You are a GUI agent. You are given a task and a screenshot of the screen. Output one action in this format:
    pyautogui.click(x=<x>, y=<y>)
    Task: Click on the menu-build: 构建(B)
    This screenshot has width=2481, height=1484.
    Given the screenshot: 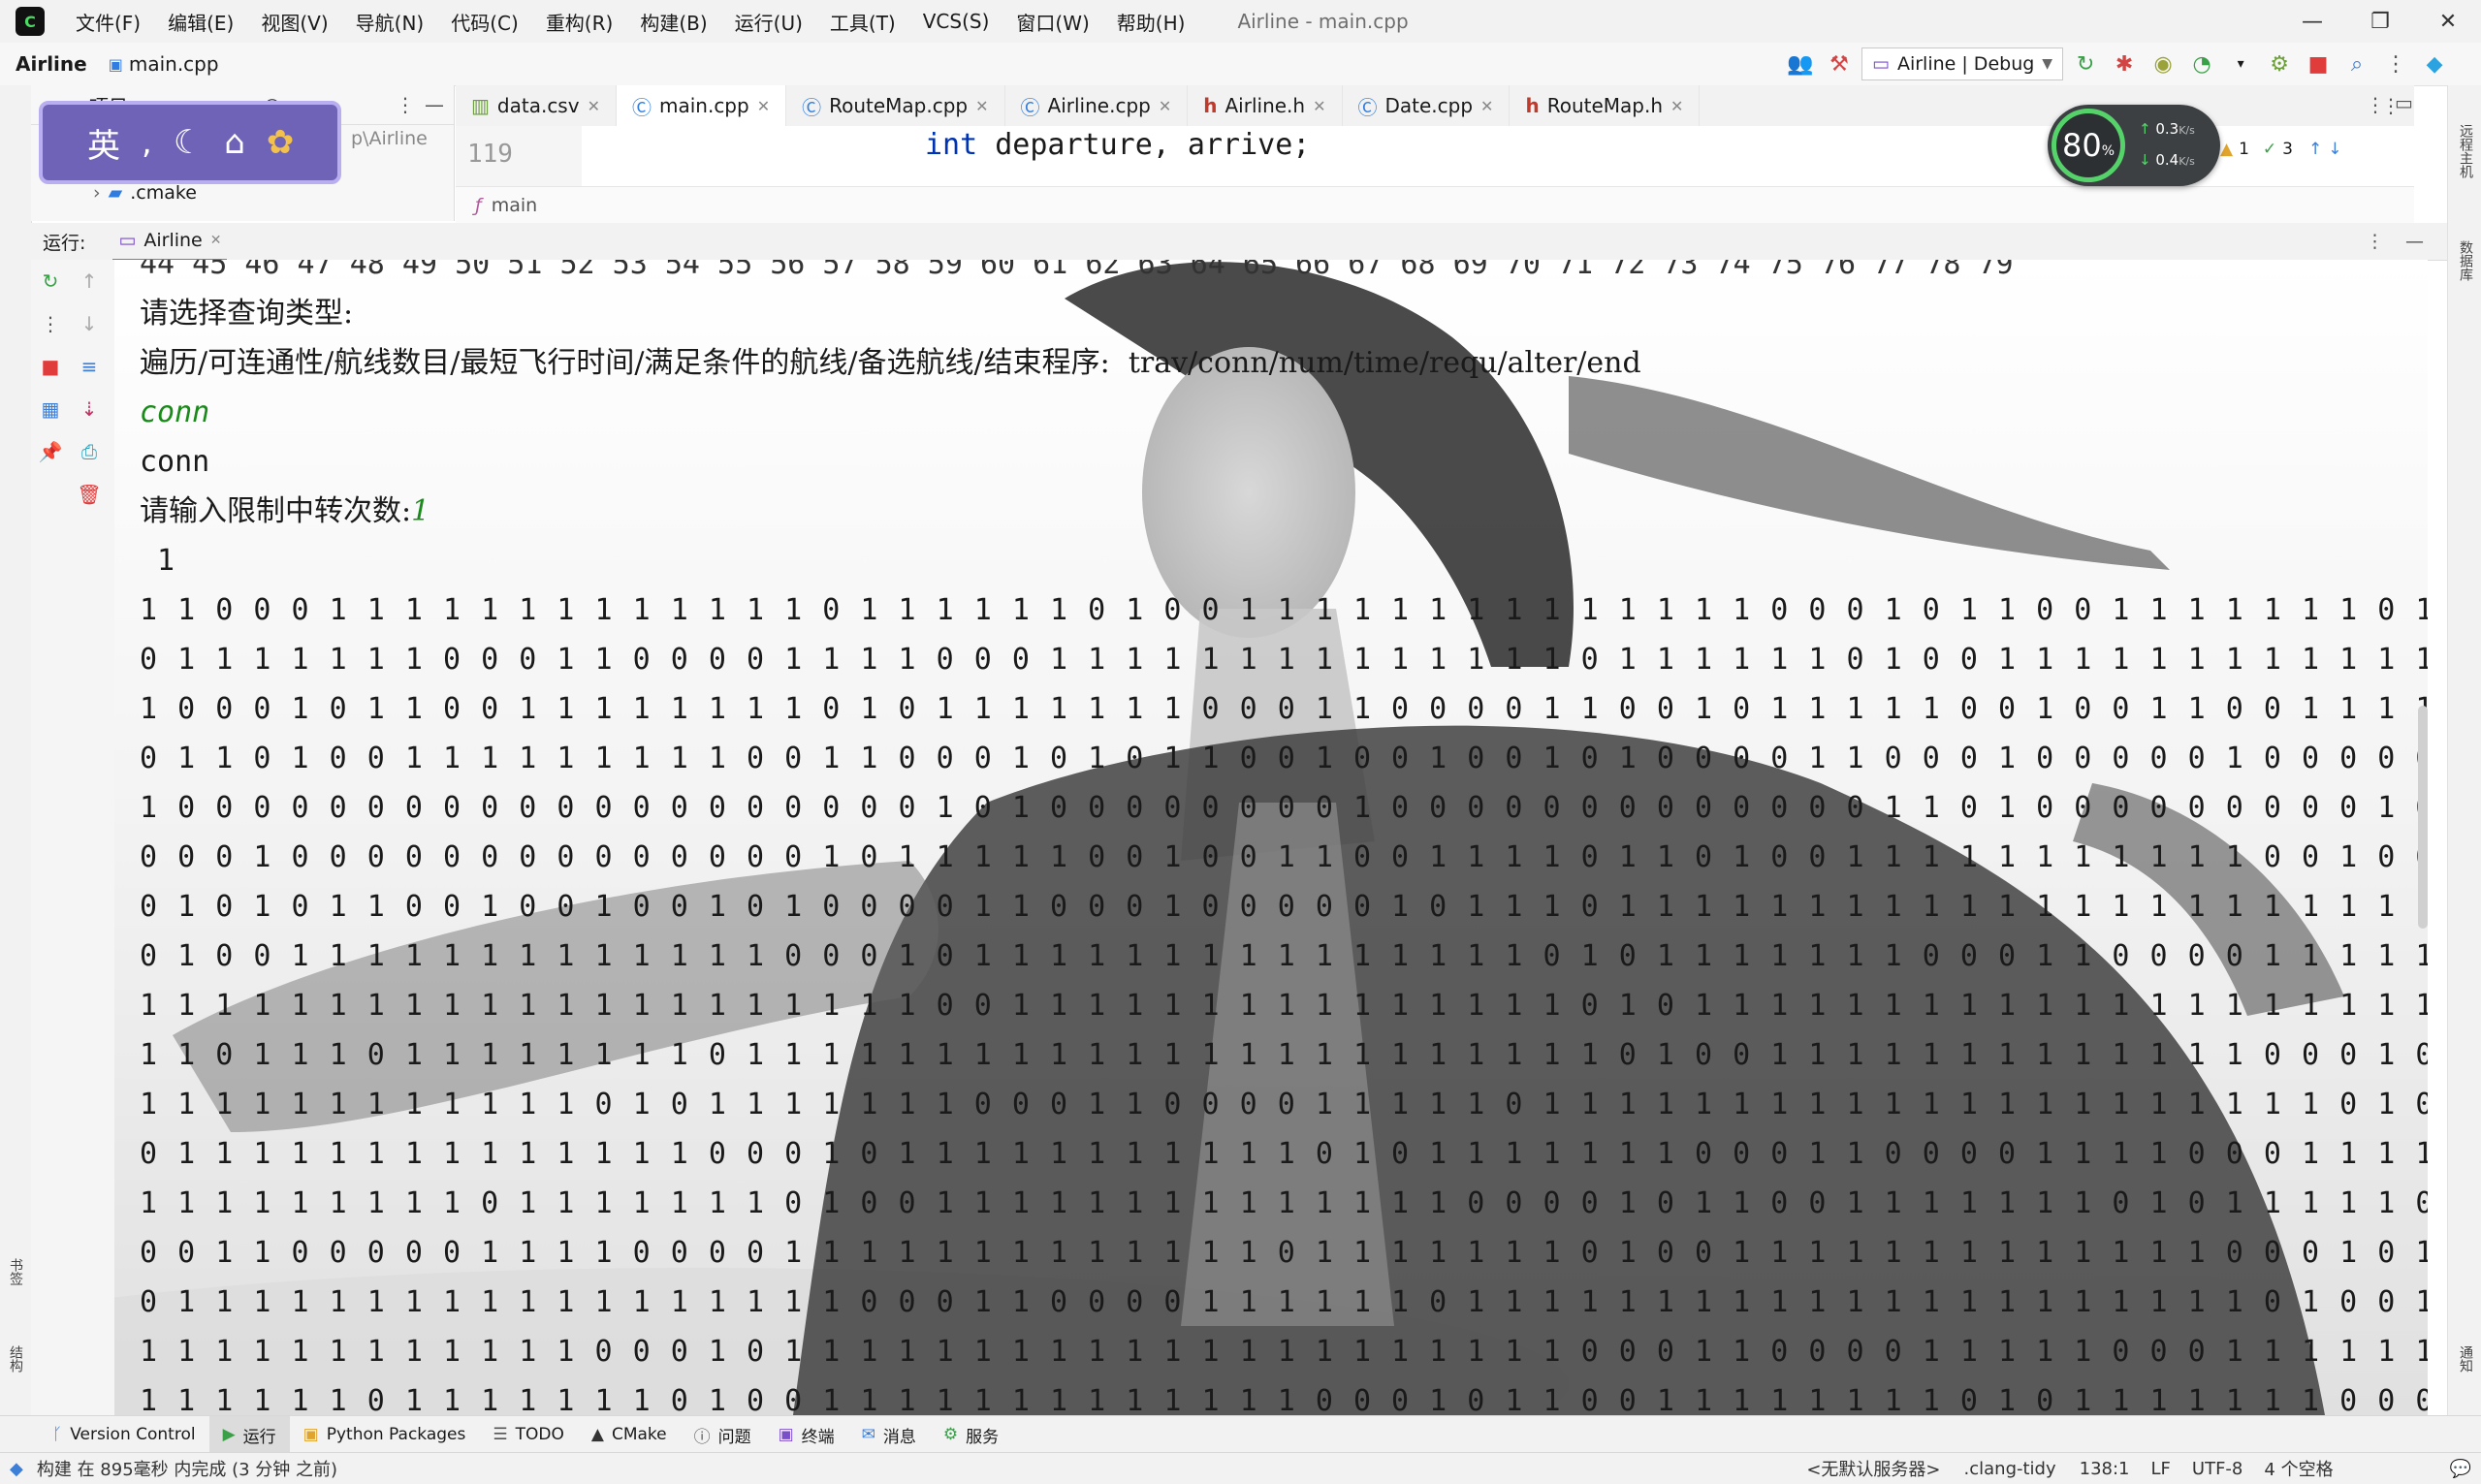 What is the action you would take?
    pyautogui.click(x=673, y=22)
    